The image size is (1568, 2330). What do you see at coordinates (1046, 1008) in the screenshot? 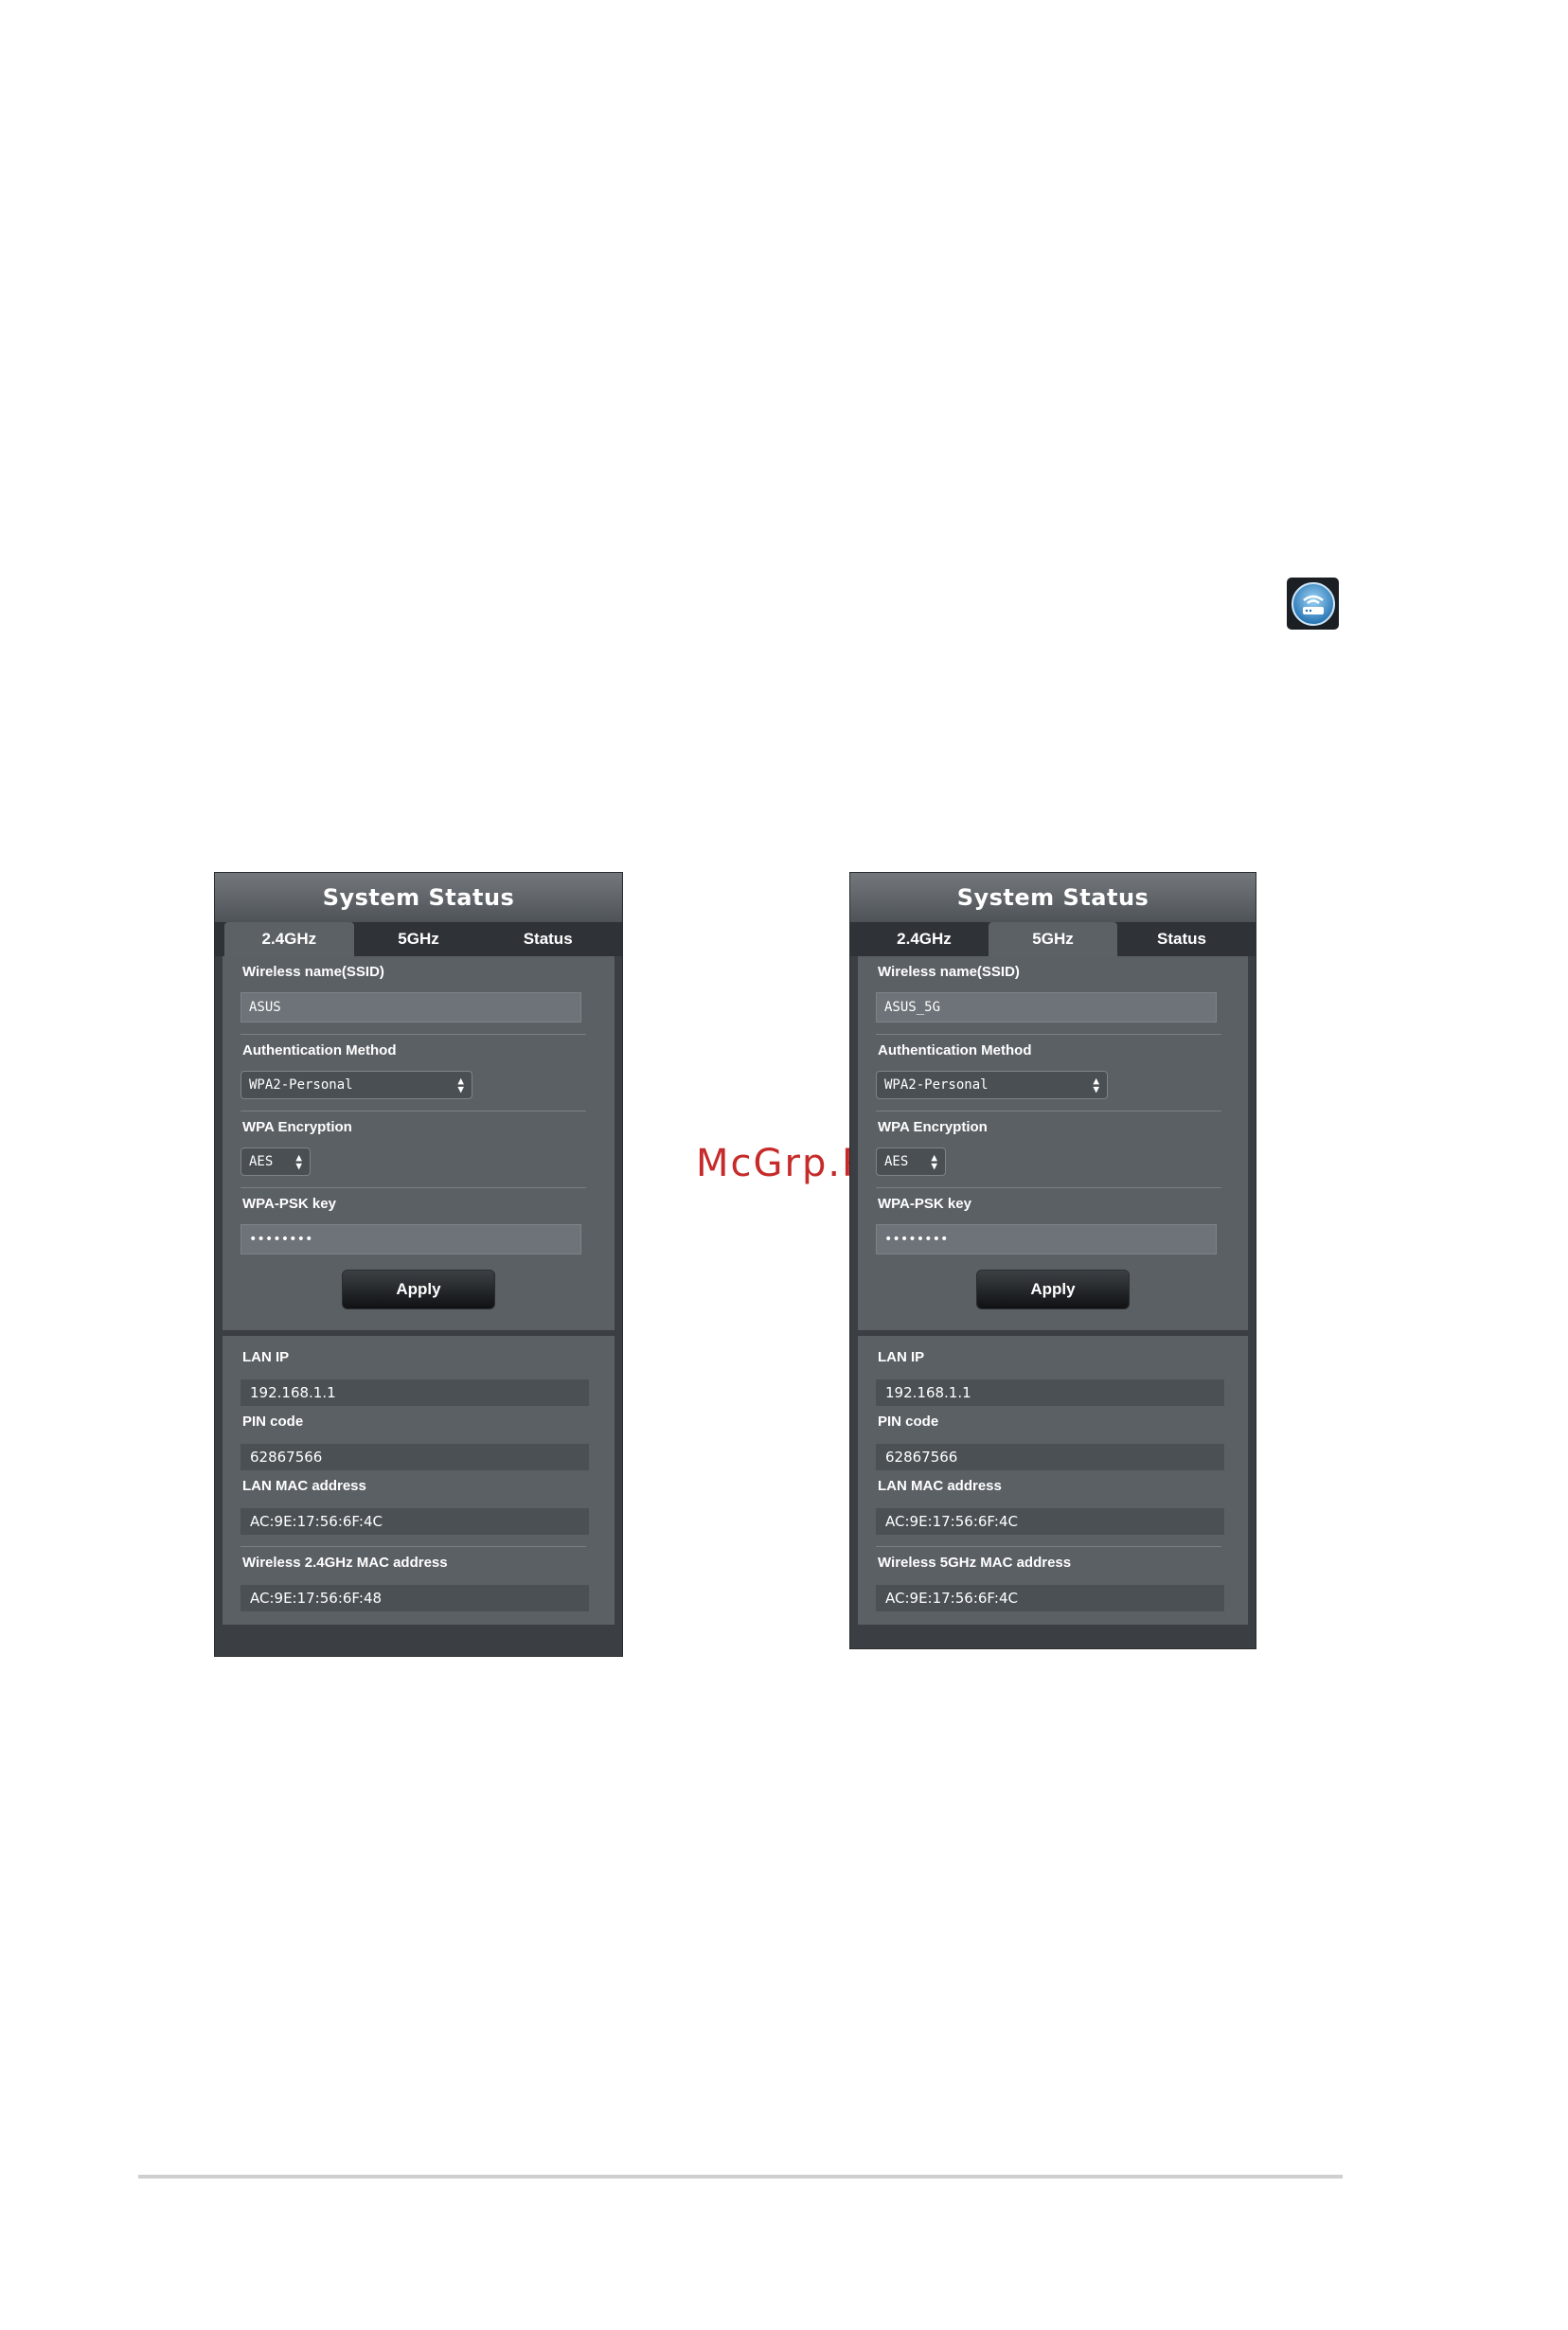
I see `ssid-input: ASUS_5G` at bounding box center [1046, 1008].